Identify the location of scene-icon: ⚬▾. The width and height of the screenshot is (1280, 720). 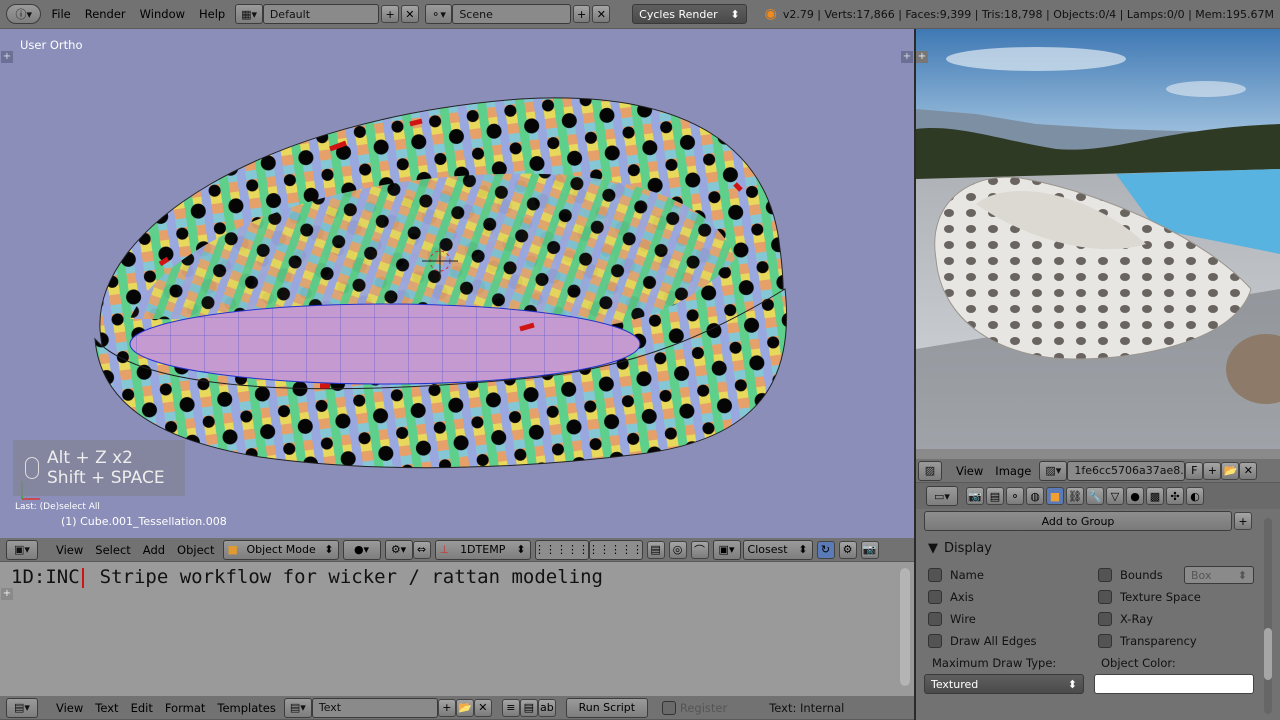
(438, 14).